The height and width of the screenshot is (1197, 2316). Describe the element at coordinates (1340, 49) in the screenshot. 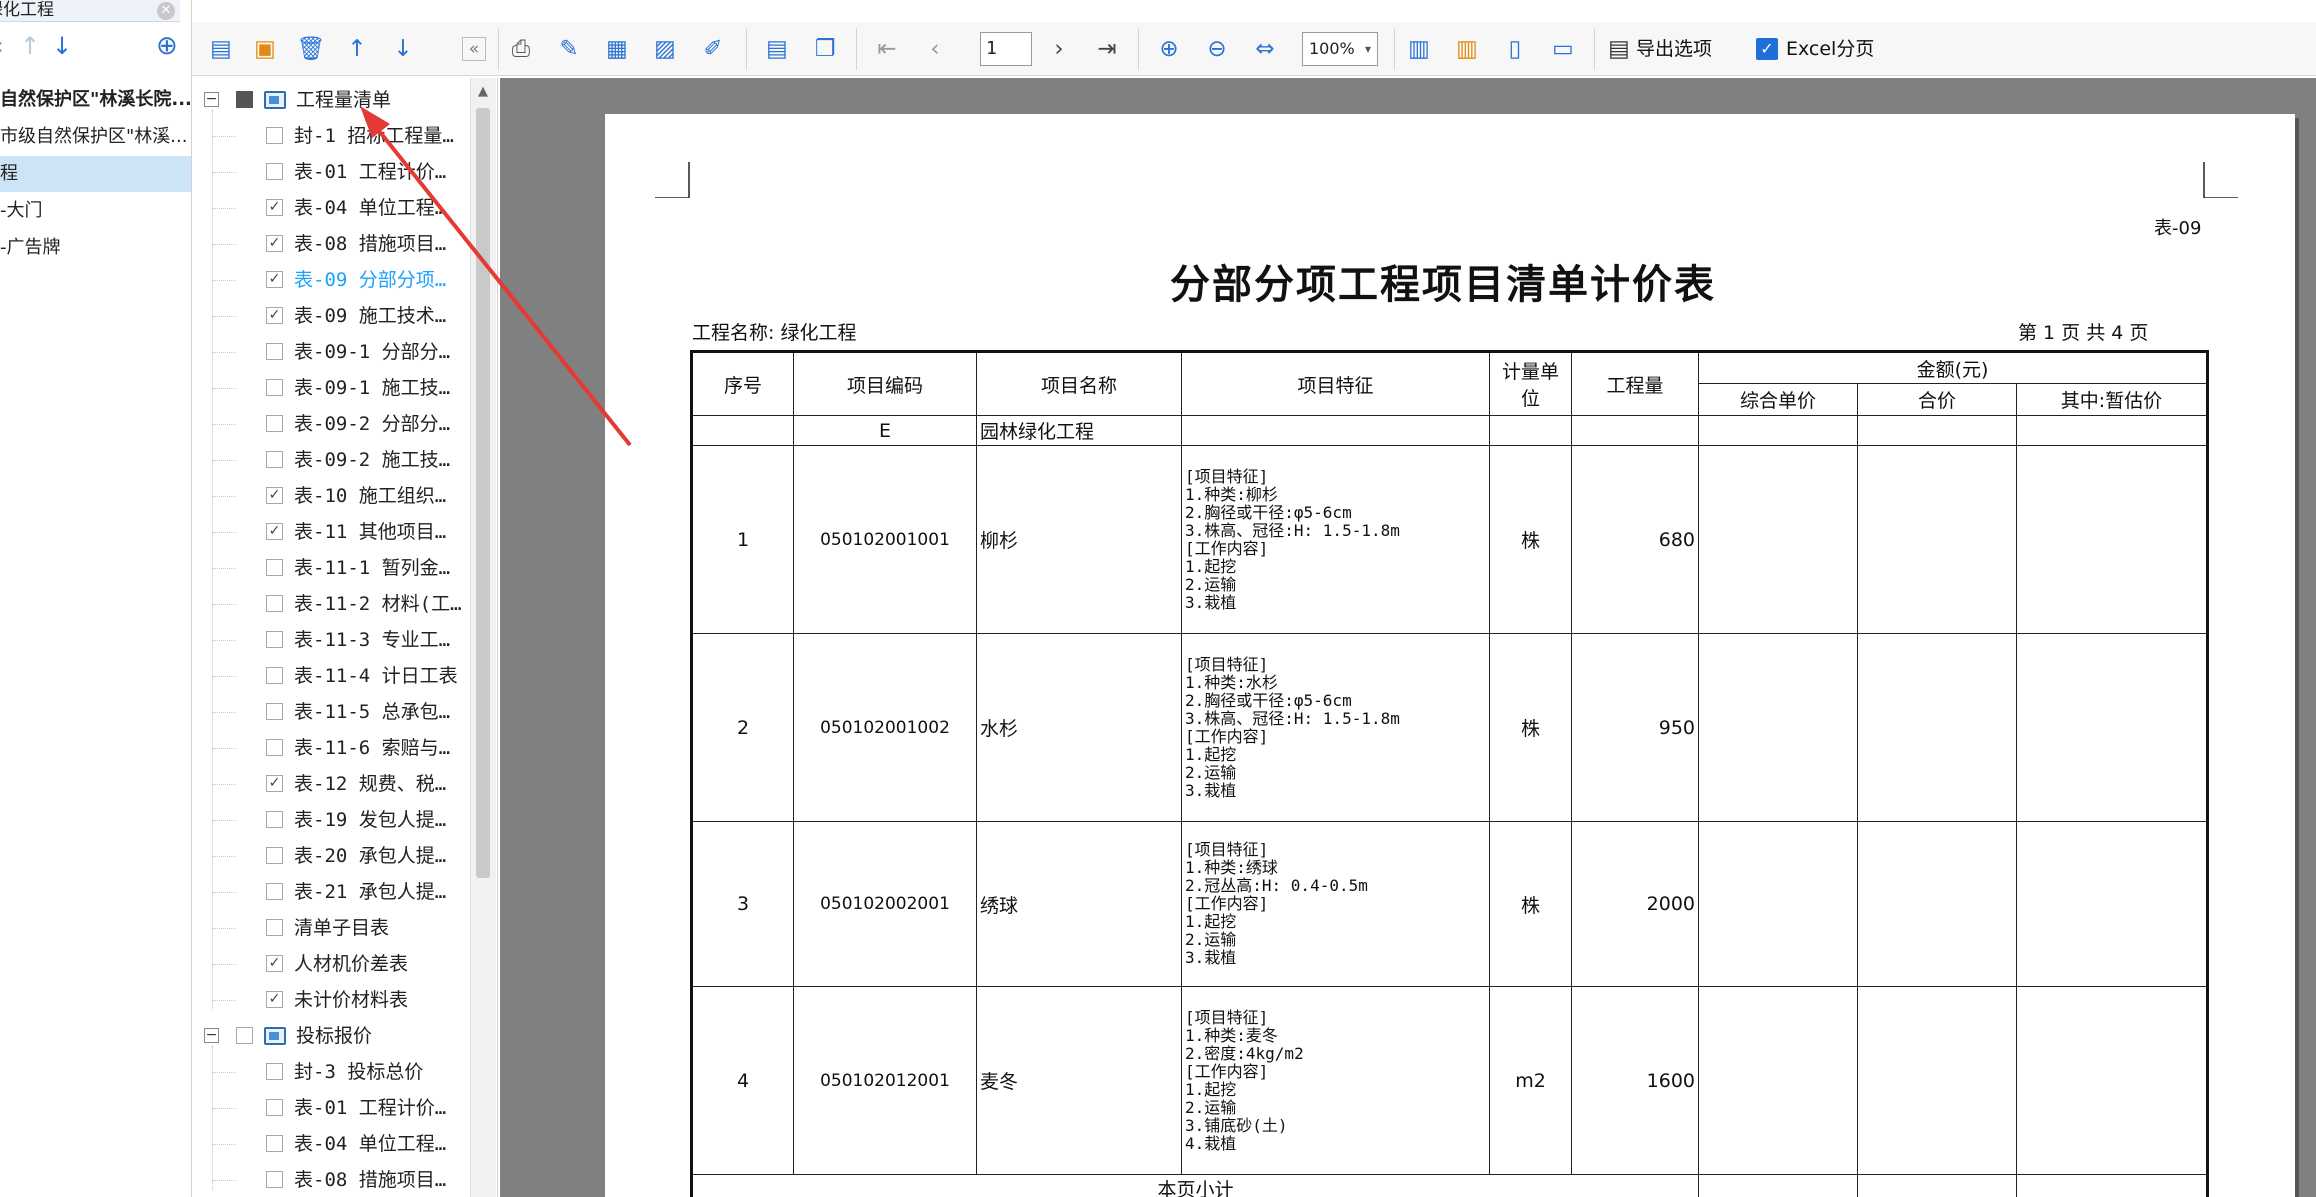

I see `zoom-select: 100% ▾` at that location.